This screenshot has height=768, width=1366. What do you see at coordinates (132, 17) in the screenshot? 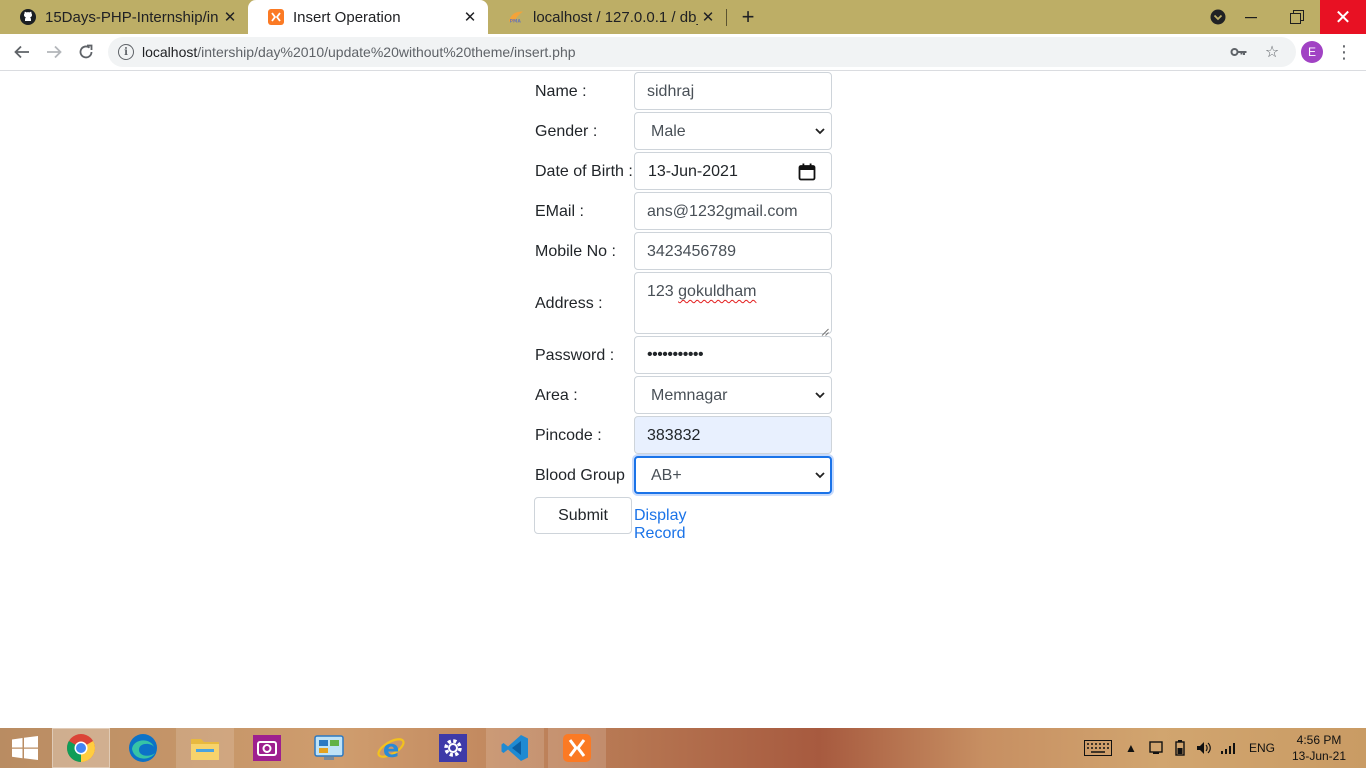
I see `tab-title: 15Days-PHP-Internship/in` at bounding box center [132, 17].